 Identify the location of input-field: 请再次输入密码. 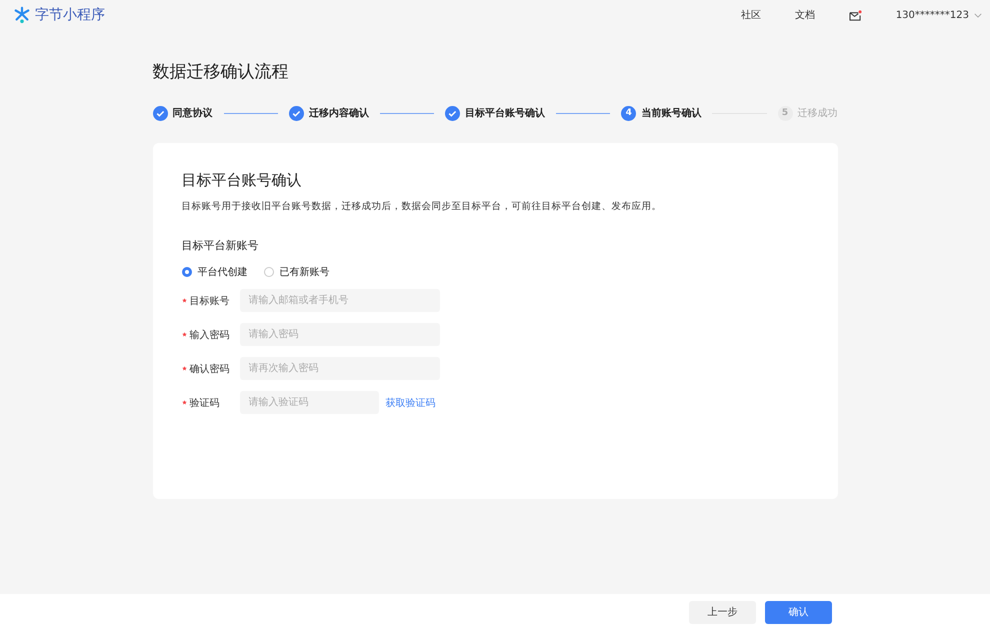
(340, 368).